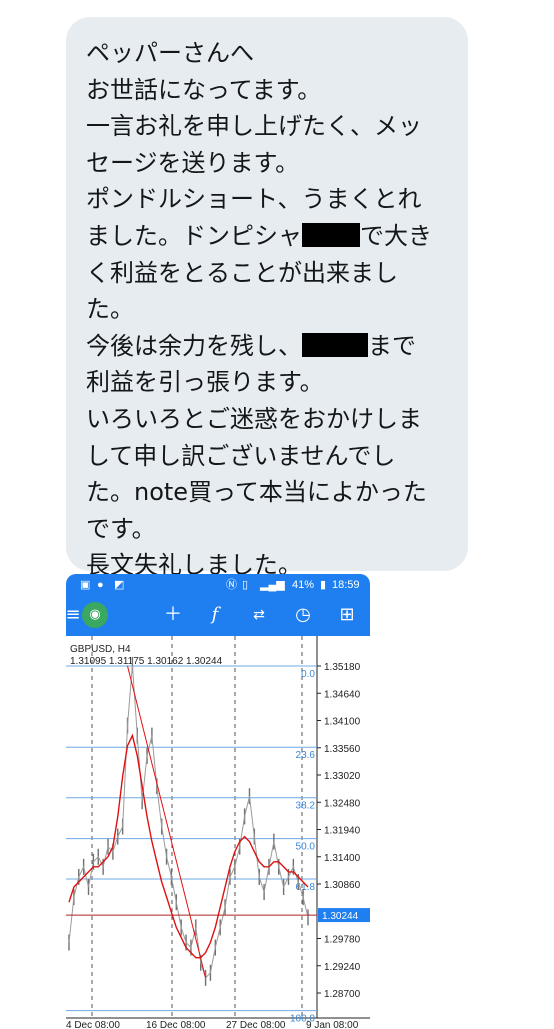 This screenshot has width=554, height=1029. What do you see at coordinates (342, 858) in the screenshot?
I see `price-axis-label: 1.31400` at bounding box center [342, 858].